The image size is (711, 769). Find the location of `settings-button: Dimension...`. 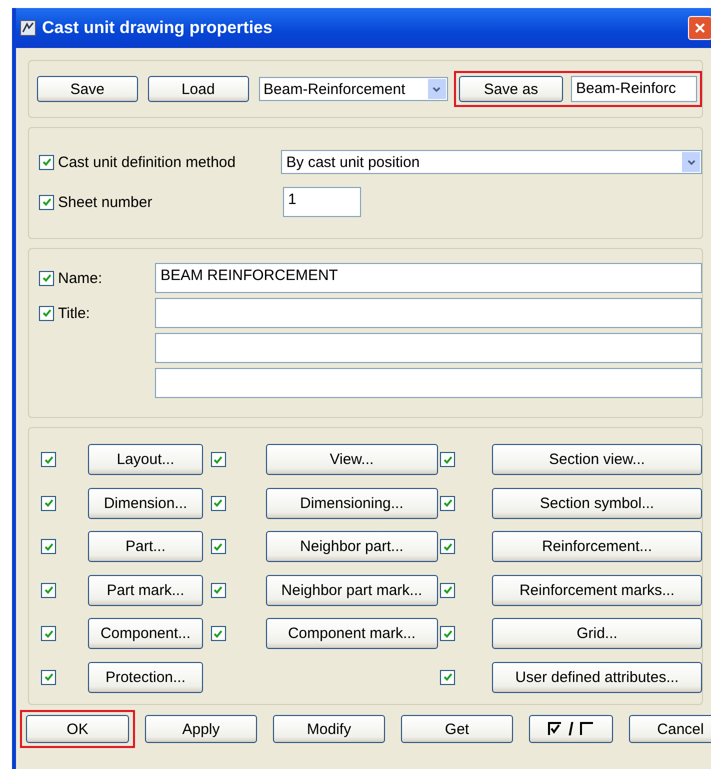

settings-button: Dimension... is located at coordinates (145, 503).